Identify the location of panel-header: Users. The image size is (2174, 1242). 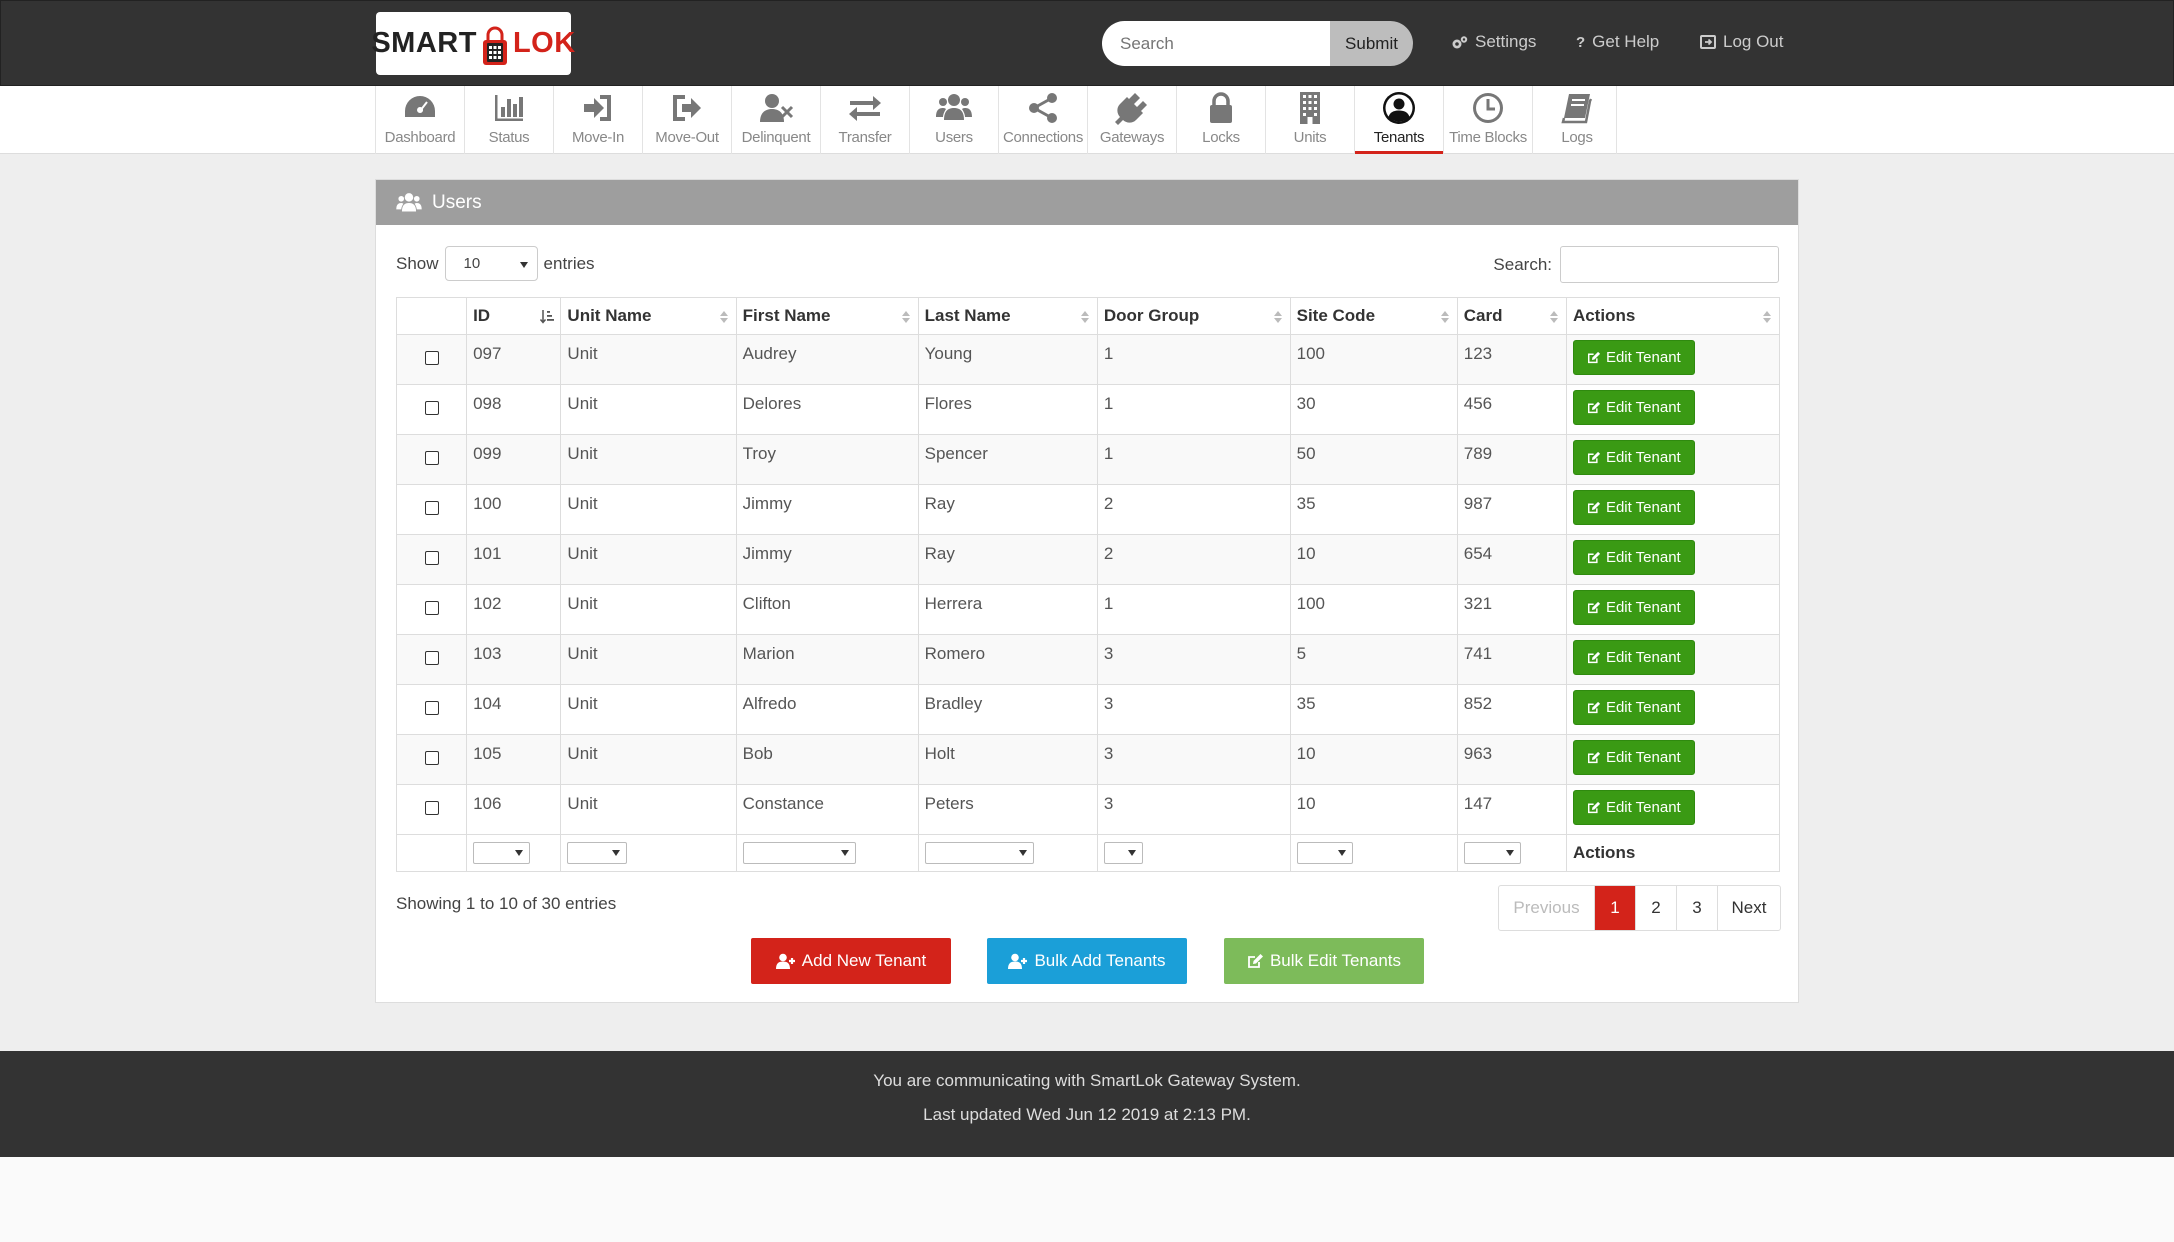
(1087, 202).